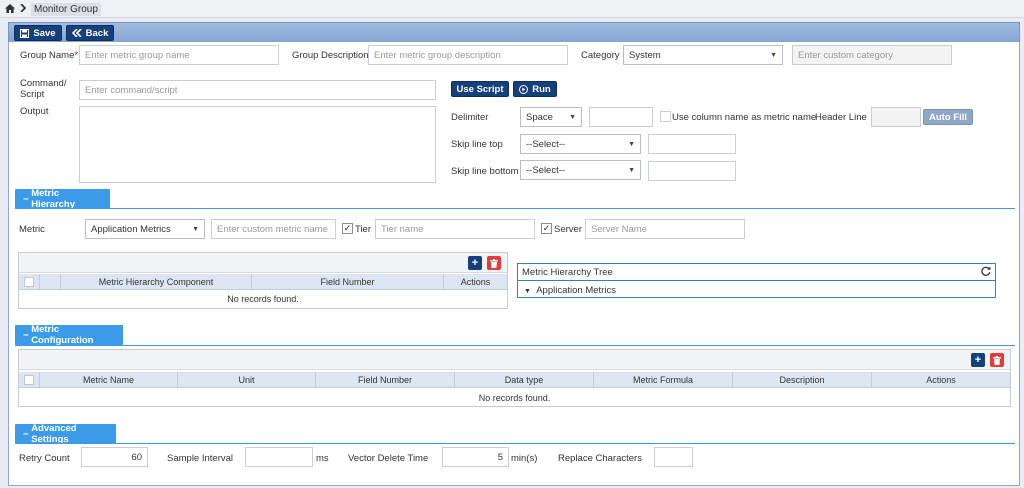 The image size is (1024, 488). Describe the element at coordinates (455, 229) in the screenshot. I see `tier-name-input: Tier name` at that location.